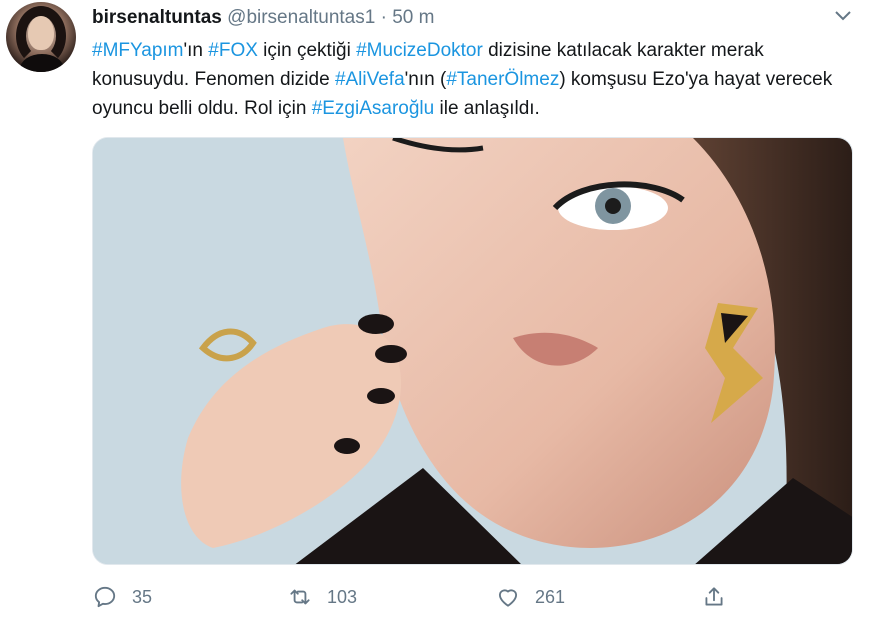  What do you see at coordinates (370, 79) in the screenshot?
I see `hashtag-link: #AliVefa` at bounding box center [370, 79].